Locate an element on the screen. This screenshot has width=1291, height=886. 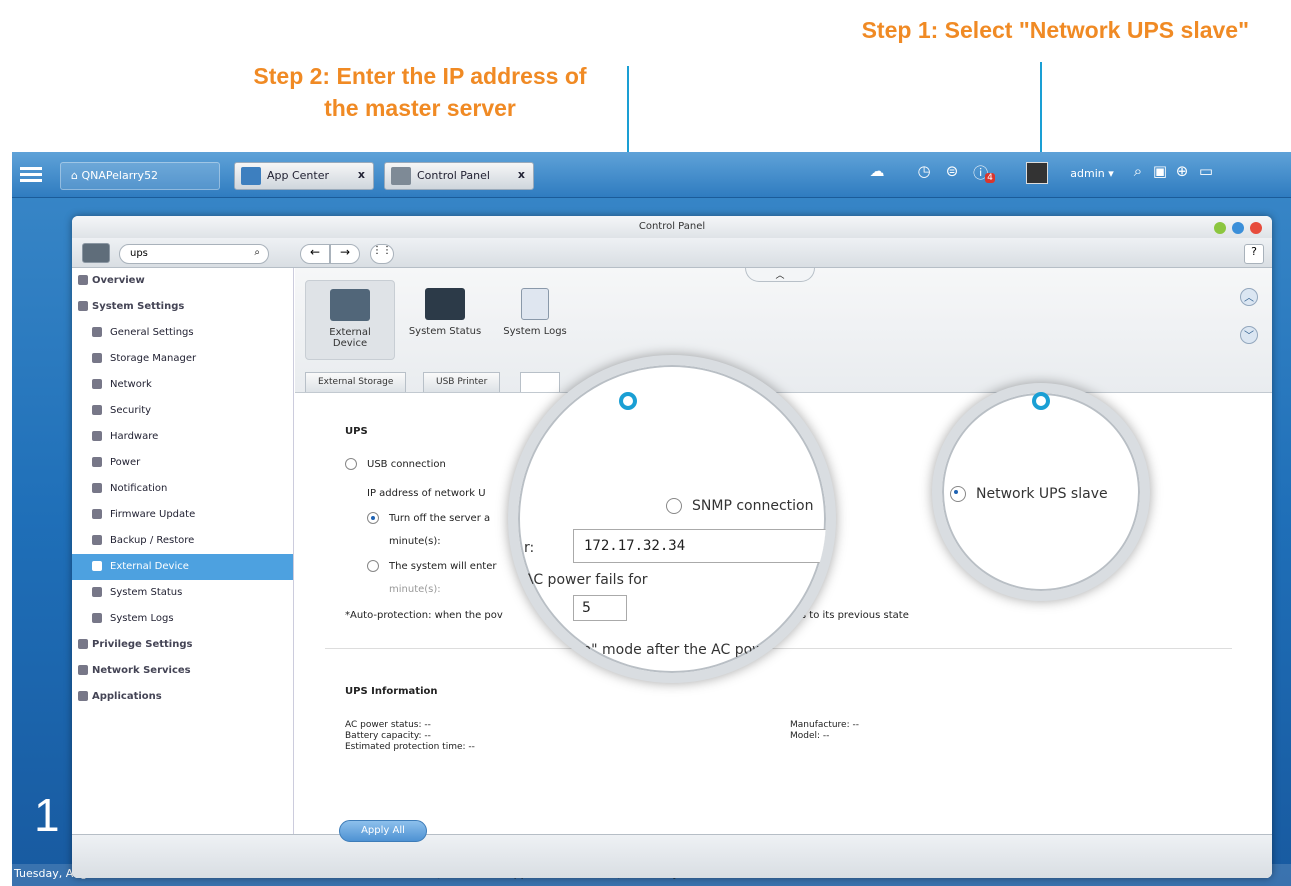
sidebar-item-system-logs: System Logs is located at coordinates (182, 619).